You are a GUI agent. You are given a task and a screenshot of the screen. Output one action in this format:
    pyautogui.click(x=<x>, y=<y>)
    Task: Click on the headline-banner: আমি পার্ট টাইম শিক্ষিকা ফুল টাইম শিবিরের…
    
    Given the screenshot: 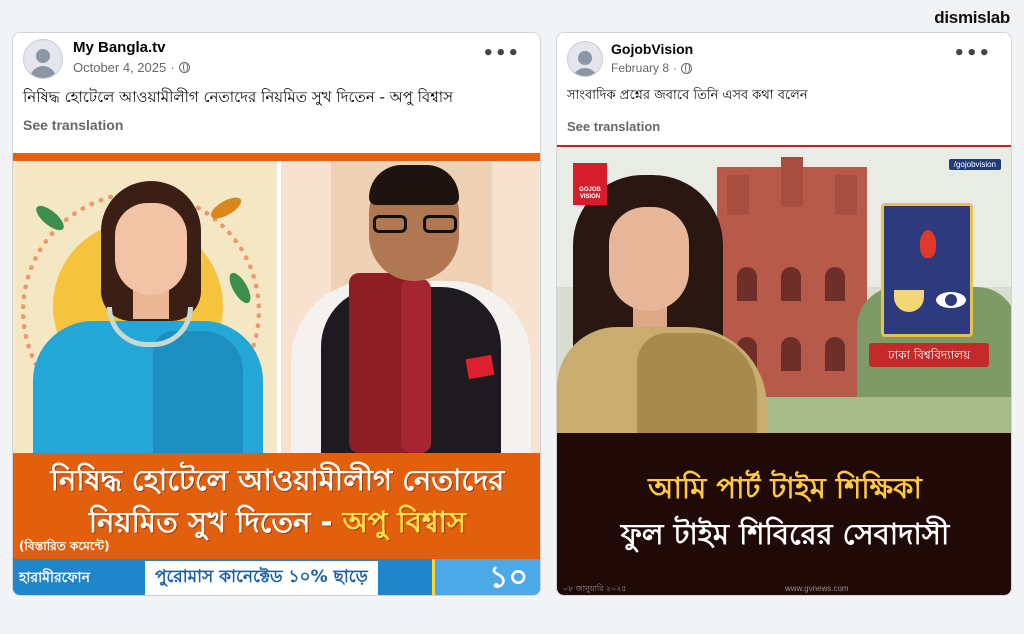 What is the action you would take?
    pyautogui.click(x=784, y=514)
    